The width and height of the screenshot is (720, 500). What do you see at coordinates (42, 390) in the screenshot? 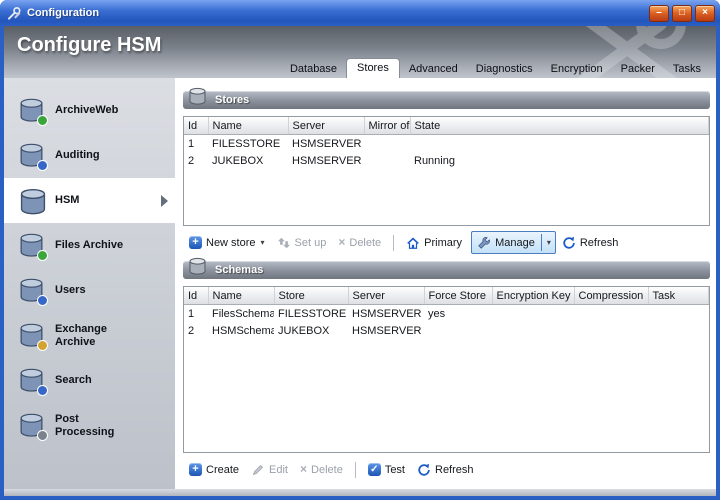
I see `magnifier-badge-icon` at bounding box center [42, 390].